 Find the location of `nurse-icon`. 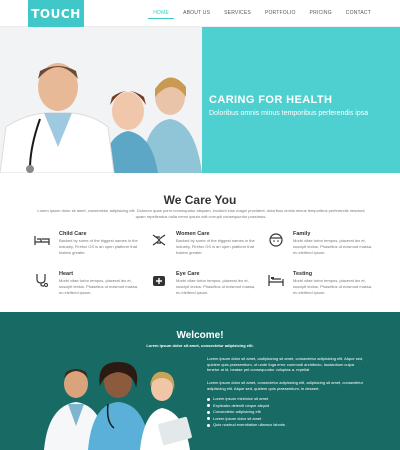

nurse-icon is located at coordinates (276, 240).